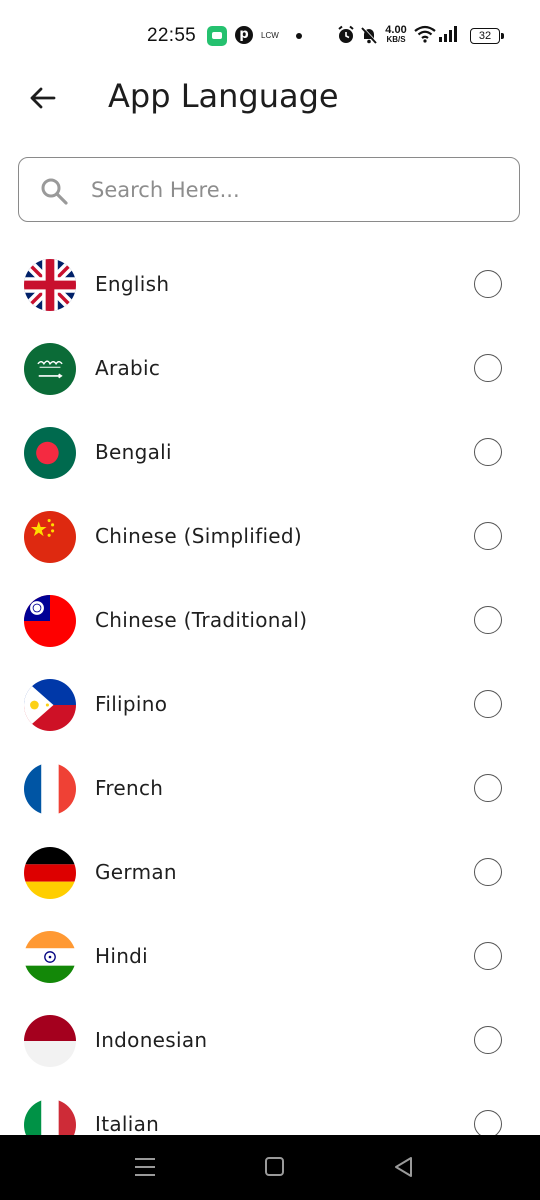 The image size is (540, 1200). Describe the element at coordinates (369, 35) in the screenshot. I see `mute-bell-icon` at that location.